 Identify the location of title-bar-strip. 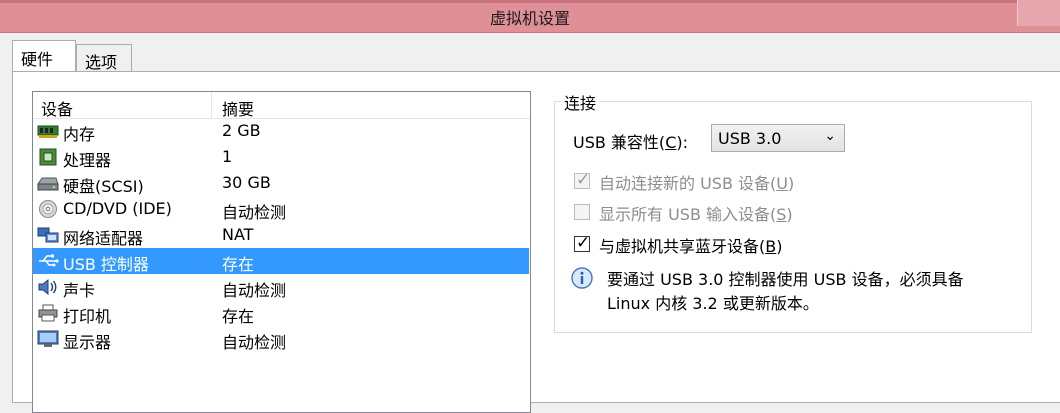
(530, 1).